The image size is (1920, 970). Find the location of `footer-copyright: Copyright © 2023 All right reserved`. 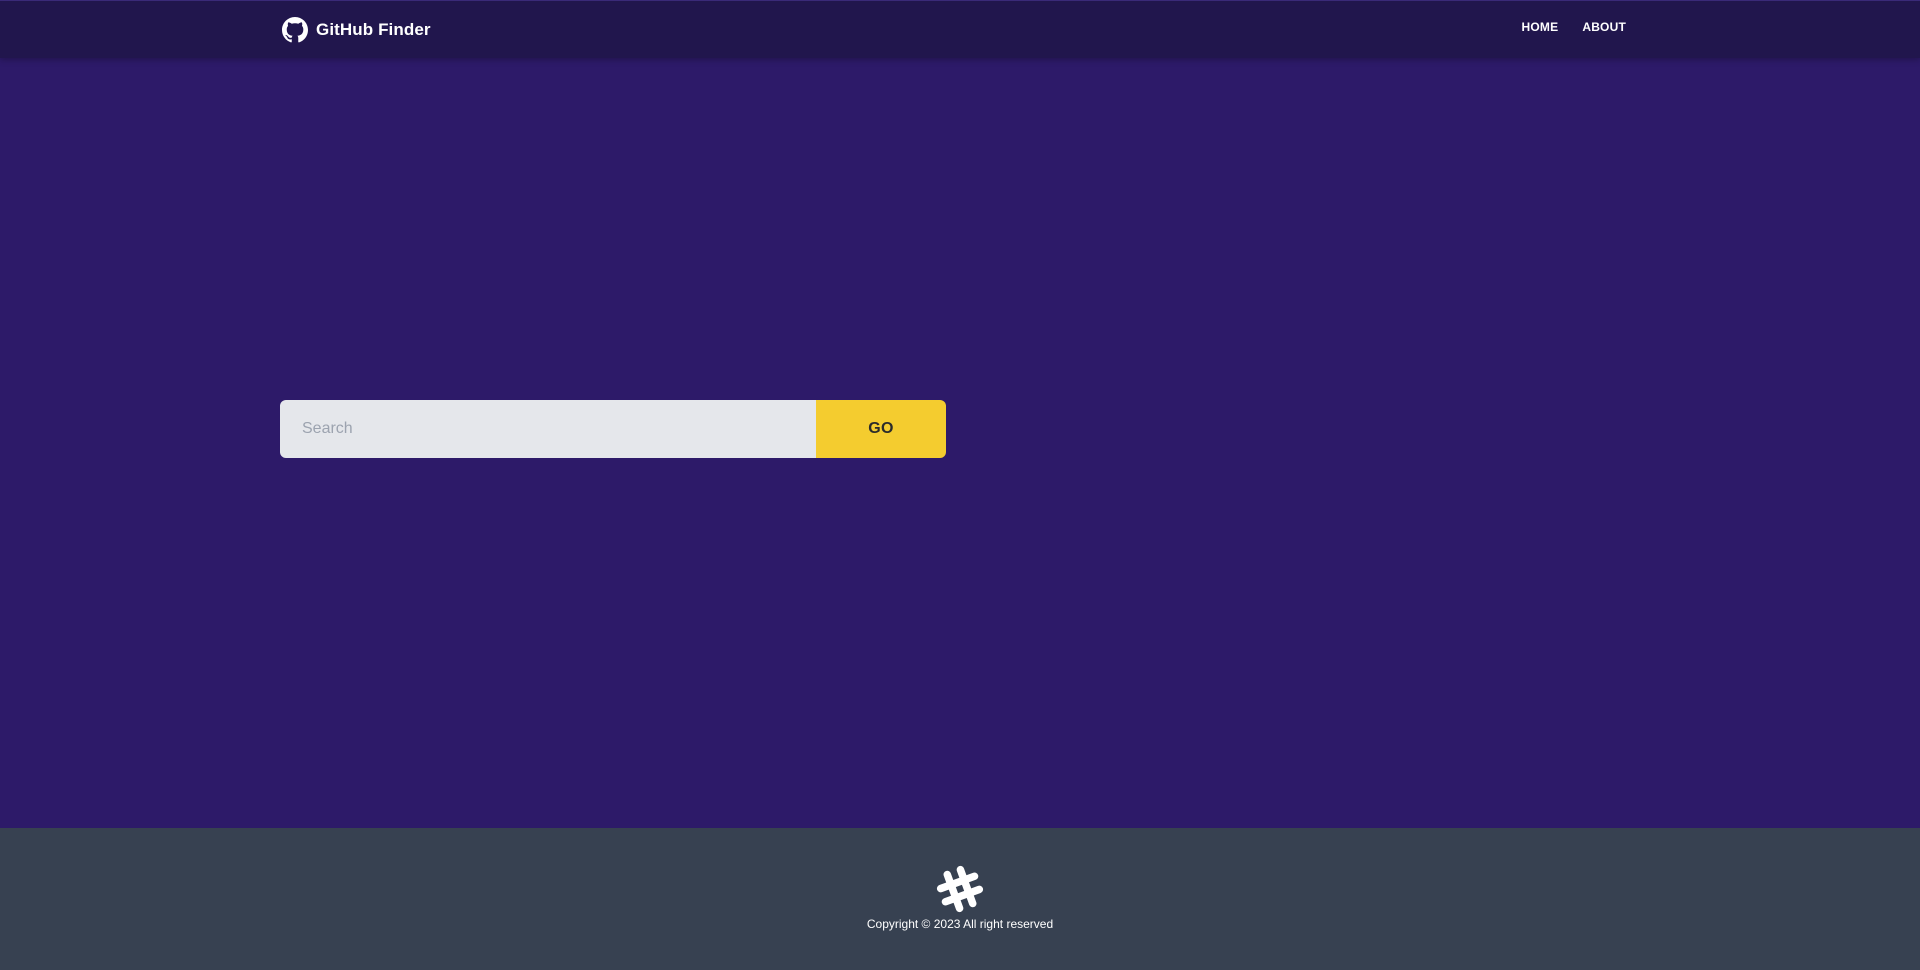

footer-copyright: Copyright © 2023 All right reserved is located at coordinates (960, 924).